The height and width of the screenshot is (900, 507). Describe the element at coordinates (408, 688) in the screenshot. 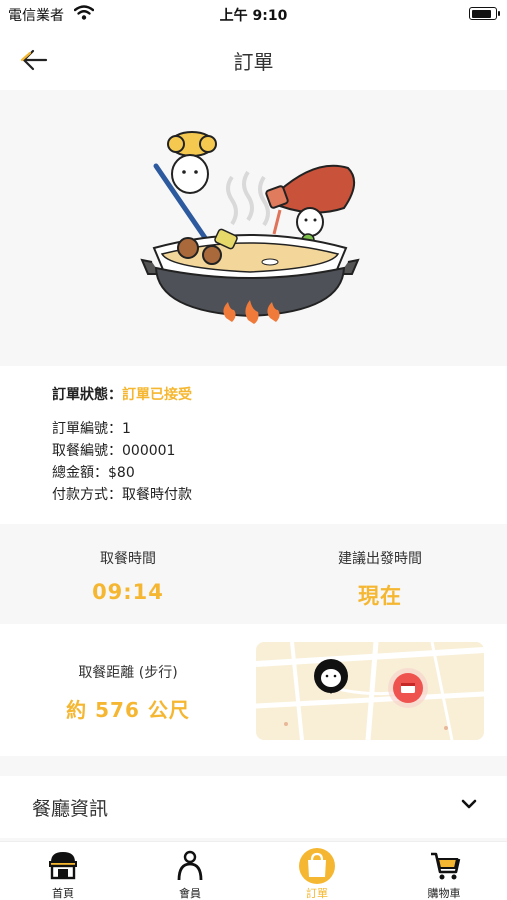

I see `store-location-pin` at that location.